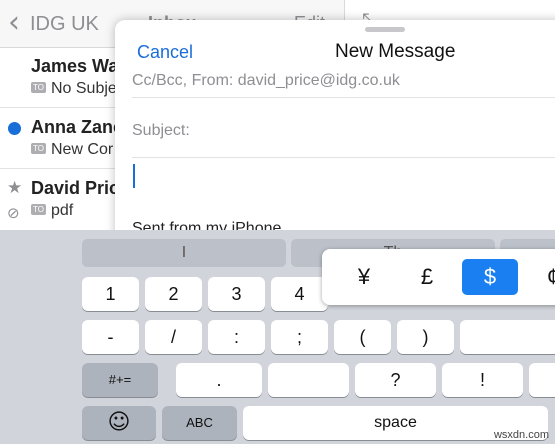 This screenshot has height=444, width=555. I want to click on sheet-grabber, so click(385, 29).